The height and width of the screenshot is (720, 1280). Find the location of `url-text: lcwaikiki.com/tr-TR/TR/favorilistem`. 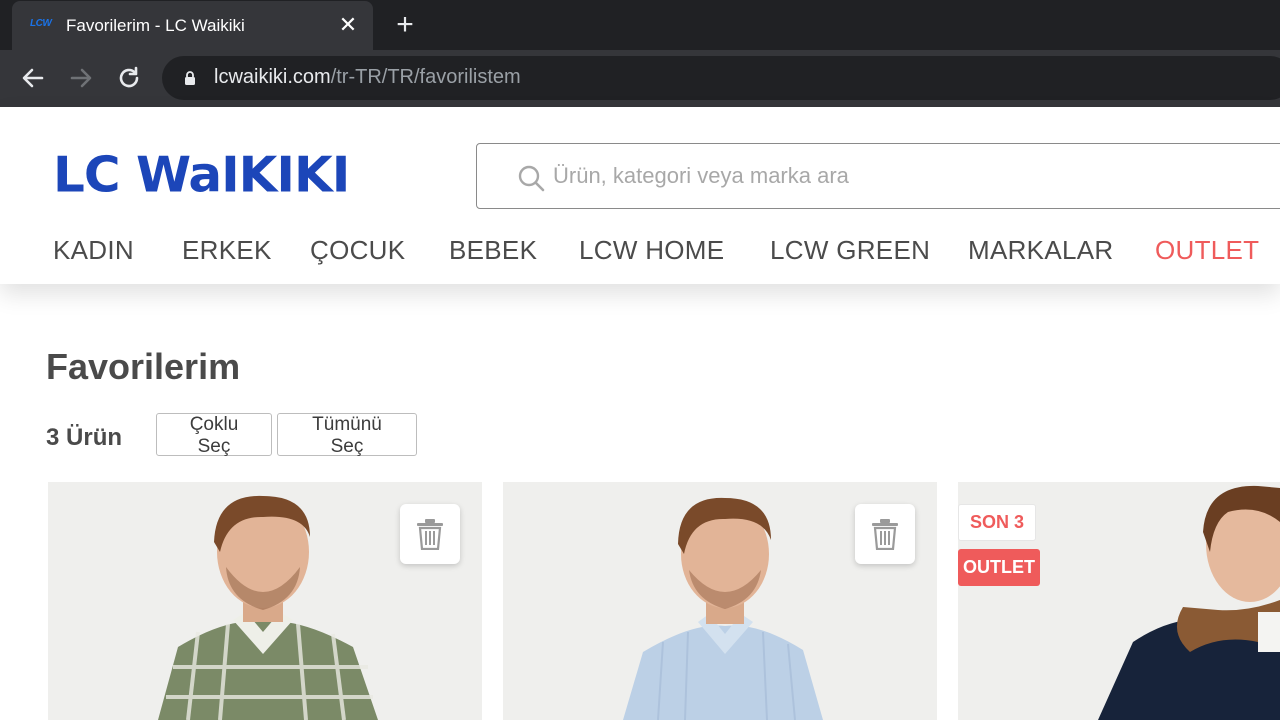

url-text: lcwaikiki.com/tr-TR/TR/favorilistem is located at coordinates (367, 77).